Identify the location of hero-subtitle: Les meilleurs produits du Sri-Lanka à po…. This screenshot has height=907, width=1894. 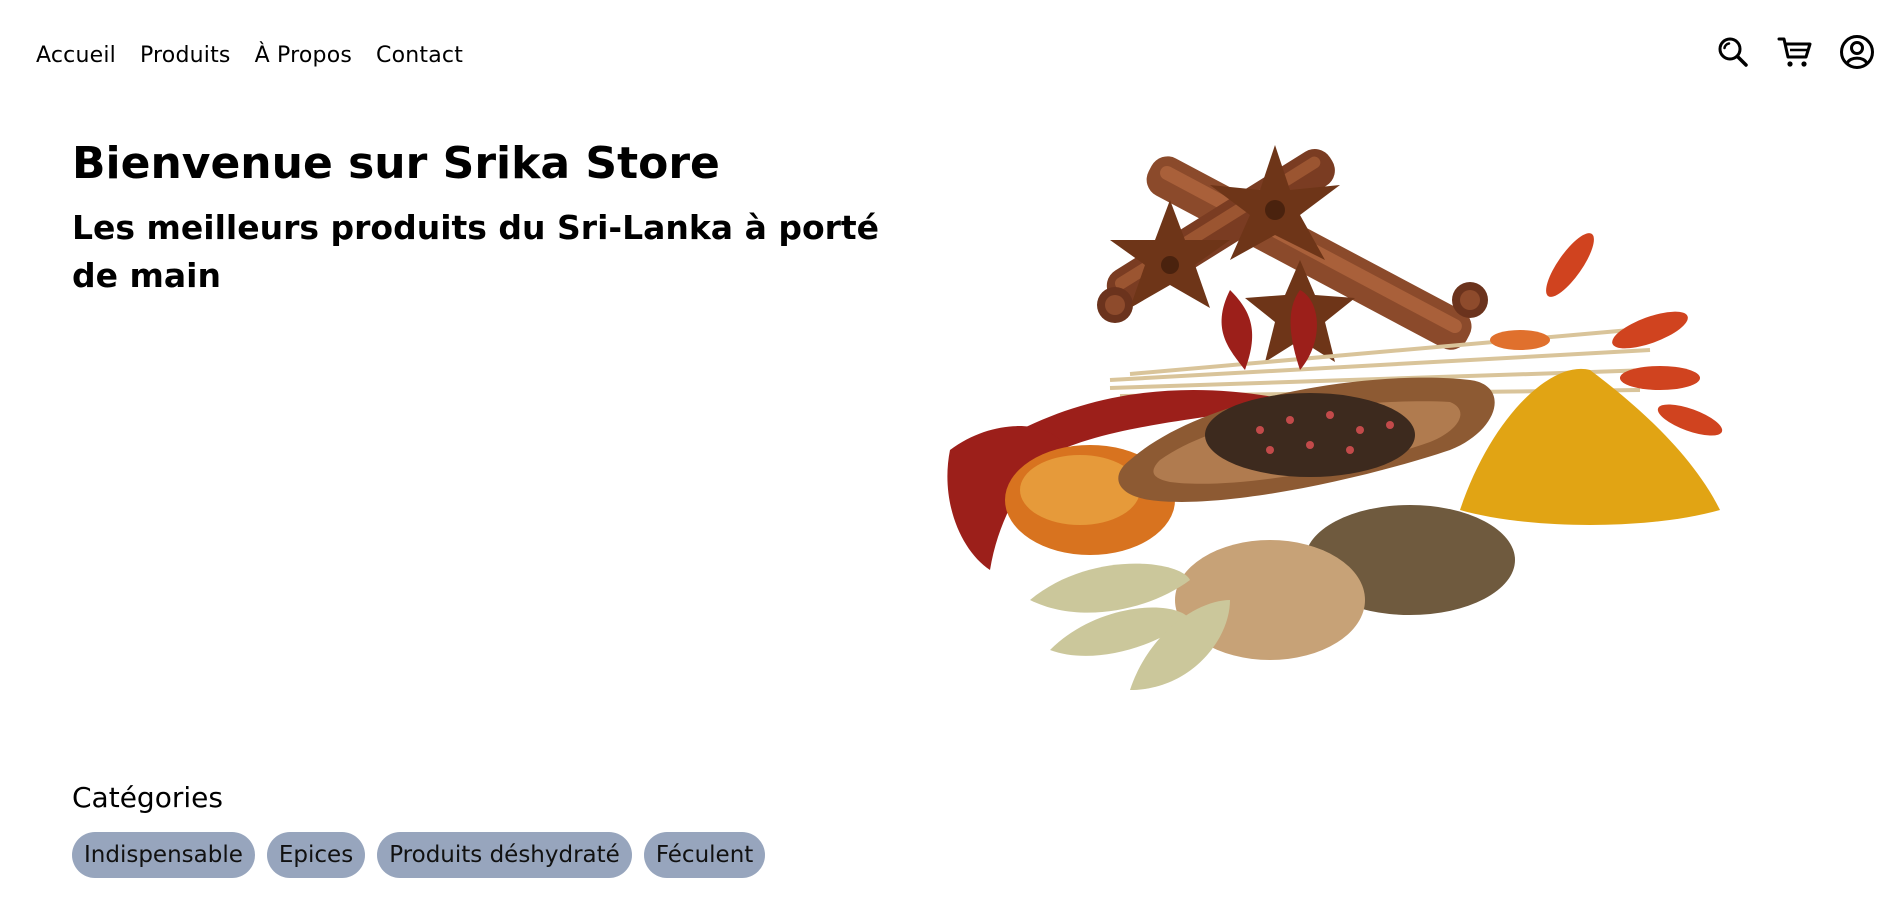
(476, 251).